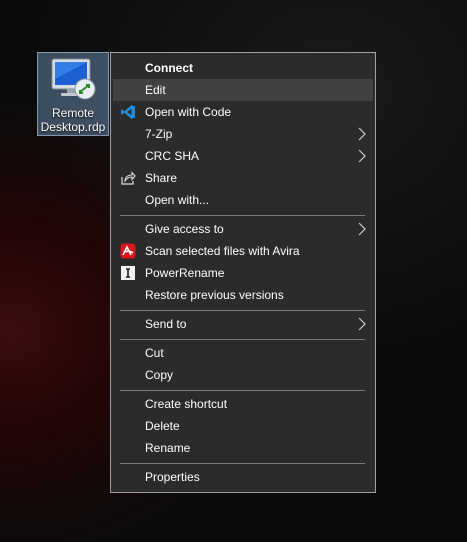  What do you see at coordinates (222, 251) in the screenshot?
I see `menu-item-scan-avira-label: Scan selected files with Avira` at bounding box center [222, 251].